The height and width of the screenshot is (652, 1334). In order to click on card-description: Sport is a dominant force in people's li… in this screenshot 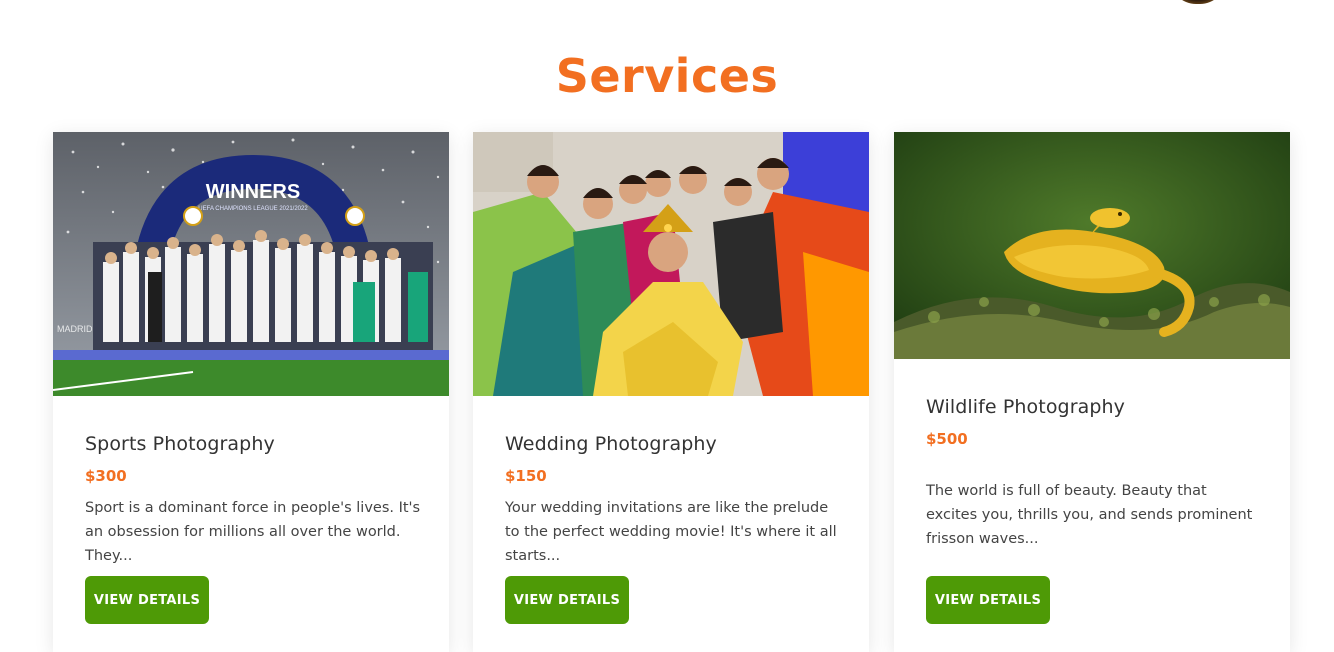, I will do `click(253, 532)`.